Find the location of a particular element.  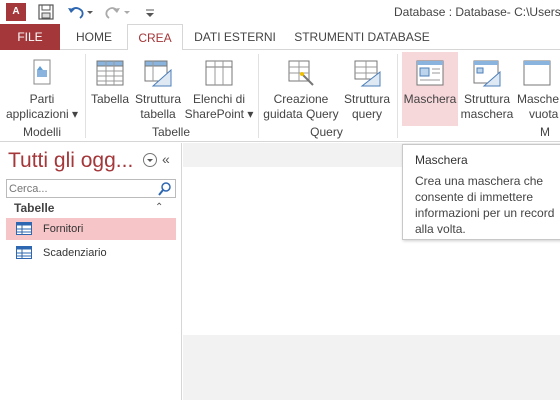

nav-item-label: Scadenziario is located at coordinates (75, 253).